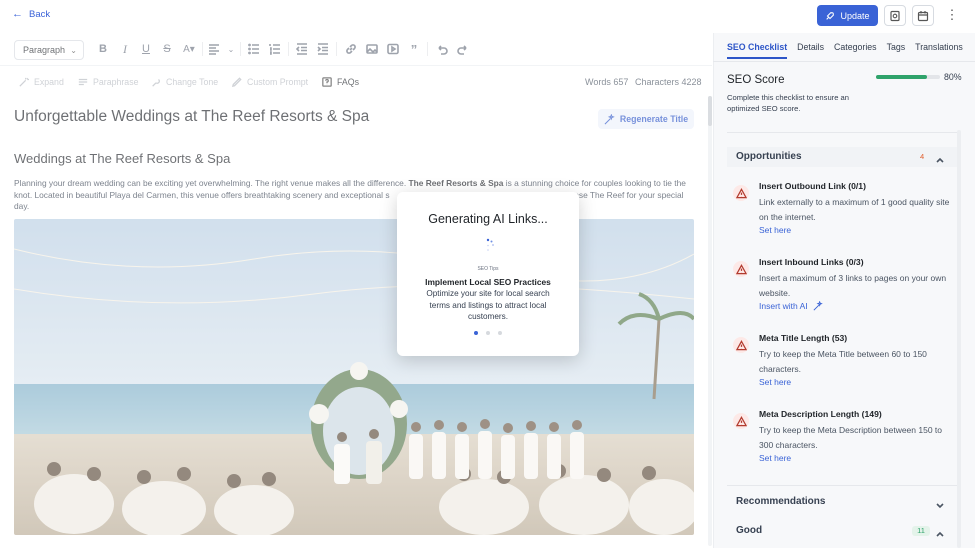 This screenshot has width=975, height=548. What do you see at coordinates (812, 186) in the screenshot?
I see `opportunity-title: Insert Outbound Link (0/1)` at bounding box center [812, 186].